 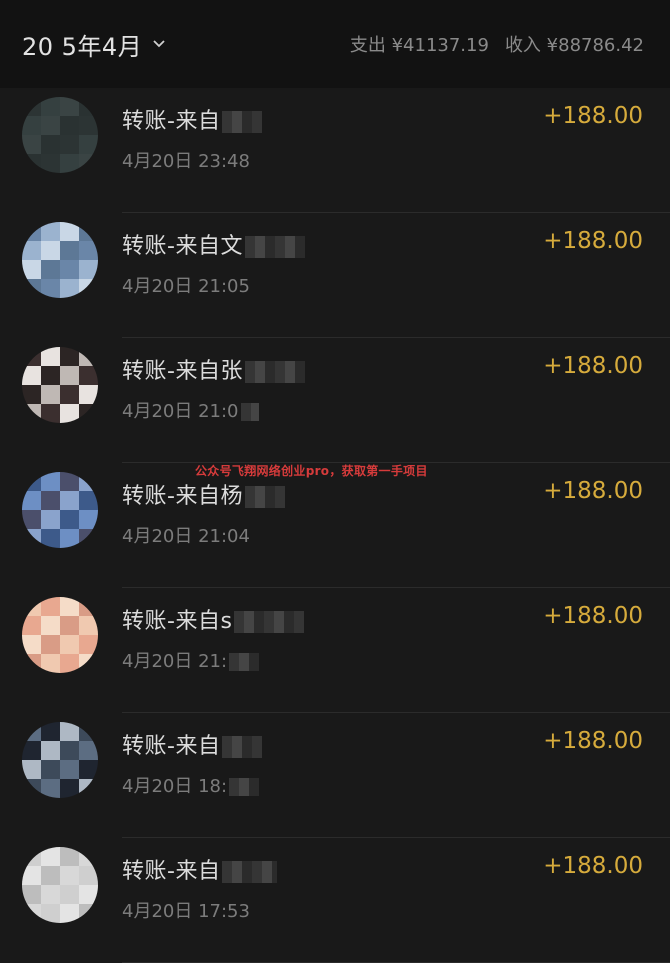 What do you see at coordinates (335, 44) in the screenshot?
I see `header-bar: 20 5年4月 支出 ¥41137.19 收入 ¥88786.42` at bounding box center [335, 44].